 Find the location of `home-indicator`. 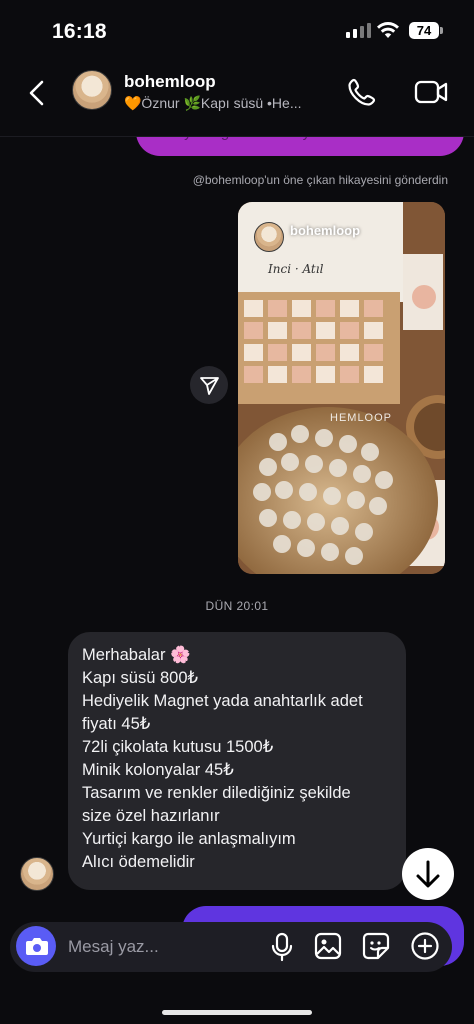

home-indicator is located at coordinates (237, 1012).